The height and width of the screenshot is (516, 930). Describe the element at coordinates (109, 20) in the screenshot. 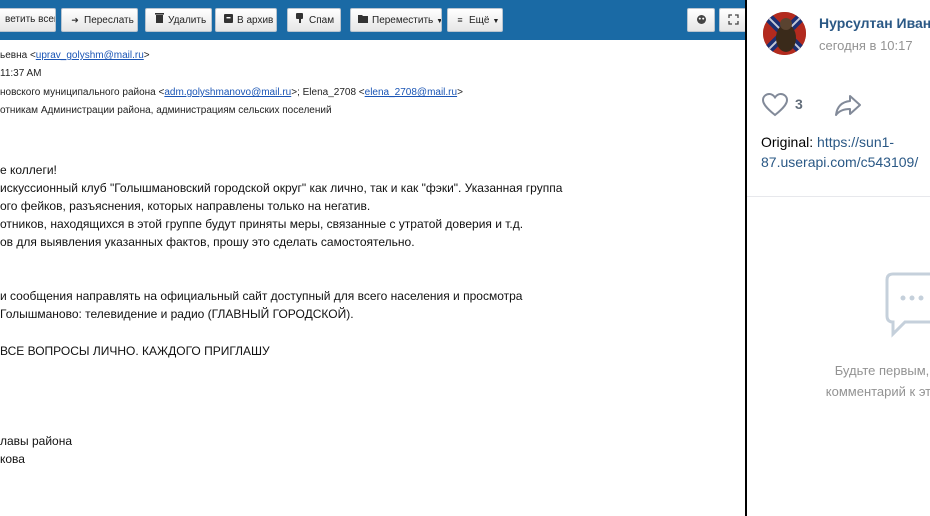

I see `forward-label: Переслать` at that location.